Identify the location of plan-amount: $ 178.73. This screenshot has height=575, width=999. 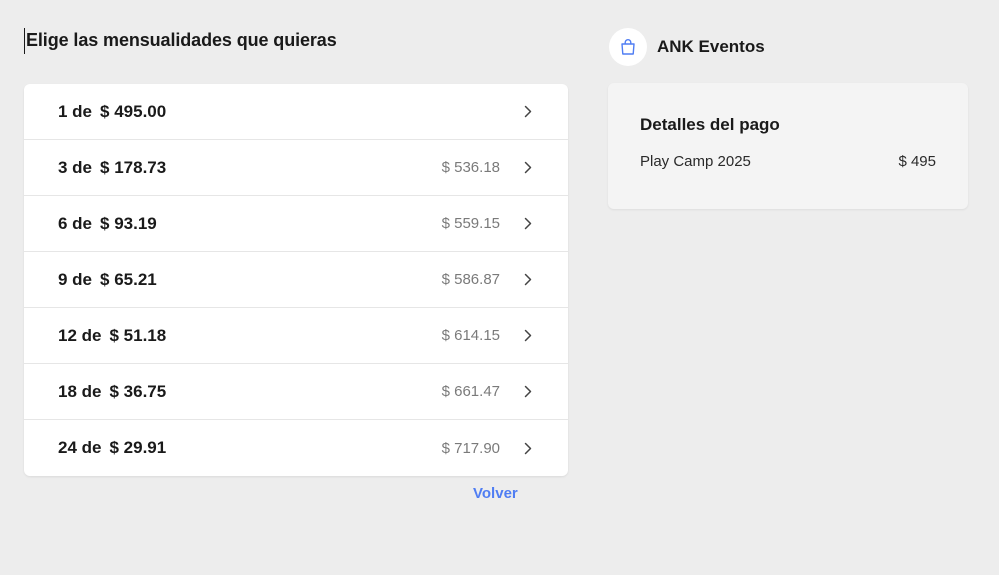
(133, 167).